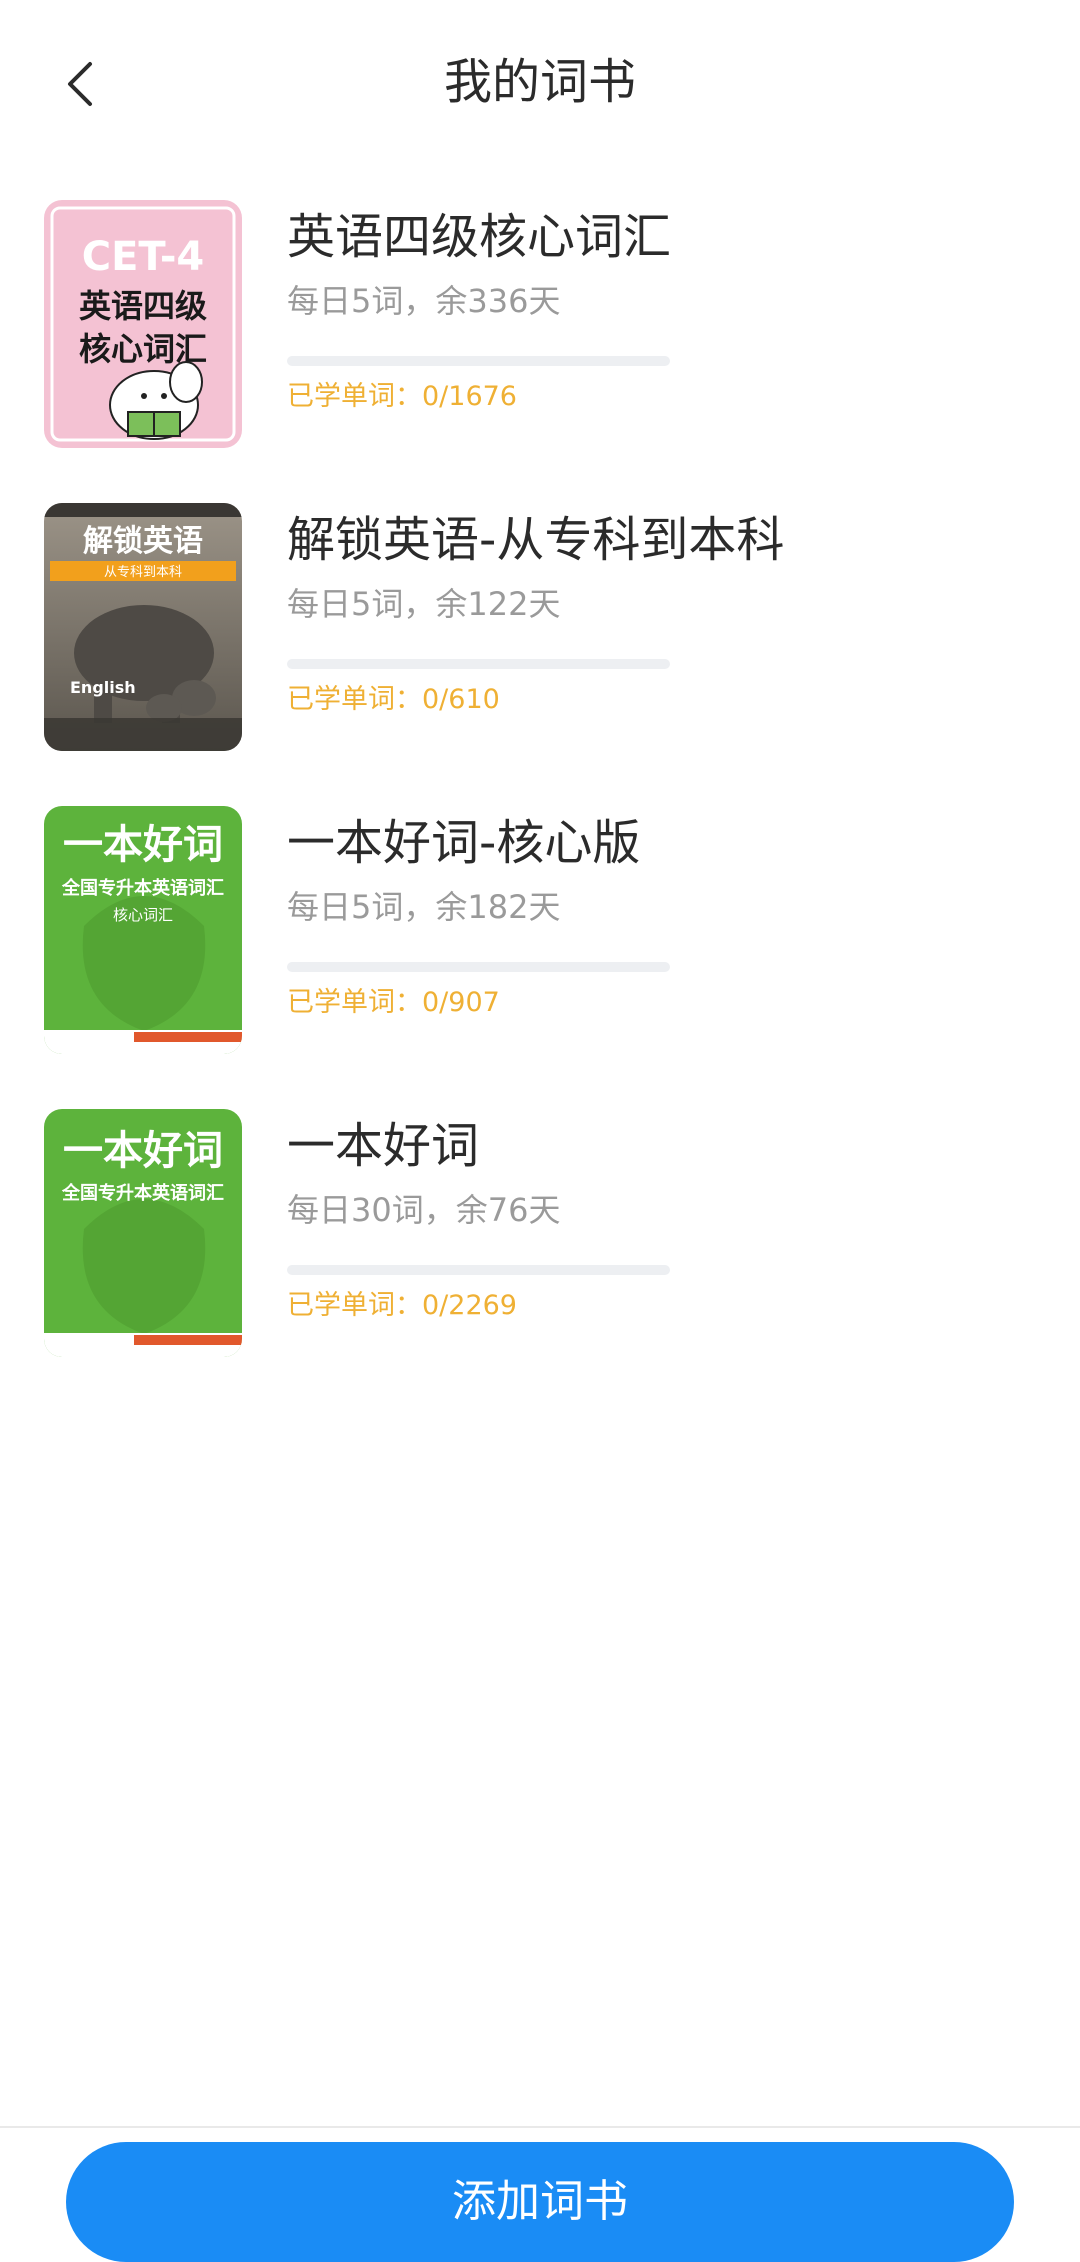  What do you see at coordinates (402, 1305) in the screenshot?
I see `learned-words-count: 已学单词：0/2269` at bounding box center [402, 1305].